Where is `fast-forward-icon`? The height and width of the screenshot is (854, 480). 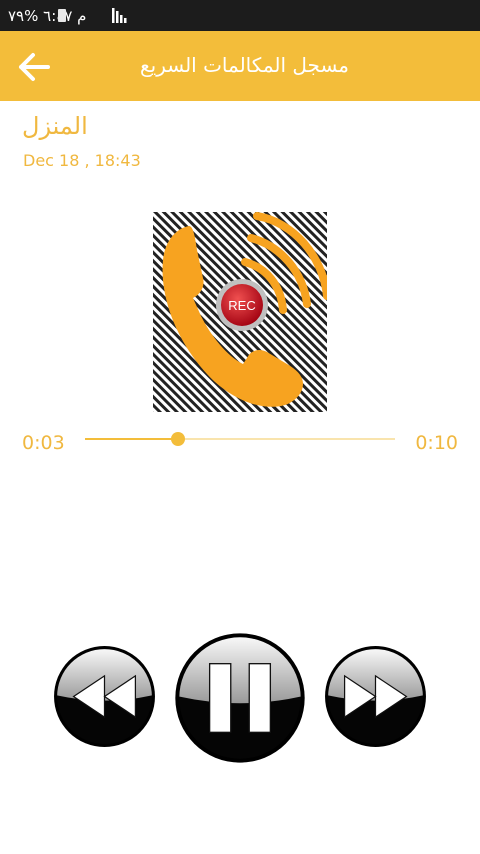 fast-forward-icon is located at coordinates (375, 696).